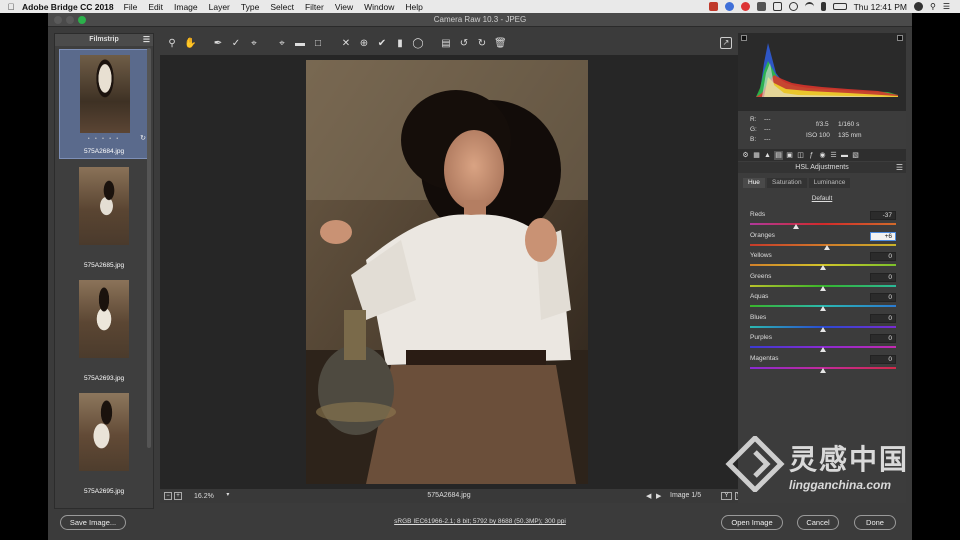 The height and width of the screenshot is (540, 960). Describe the element at coordinates (254, 44) in the screenshot. I see `targeted-adjustment-tool-icon: ⌖` at that location.